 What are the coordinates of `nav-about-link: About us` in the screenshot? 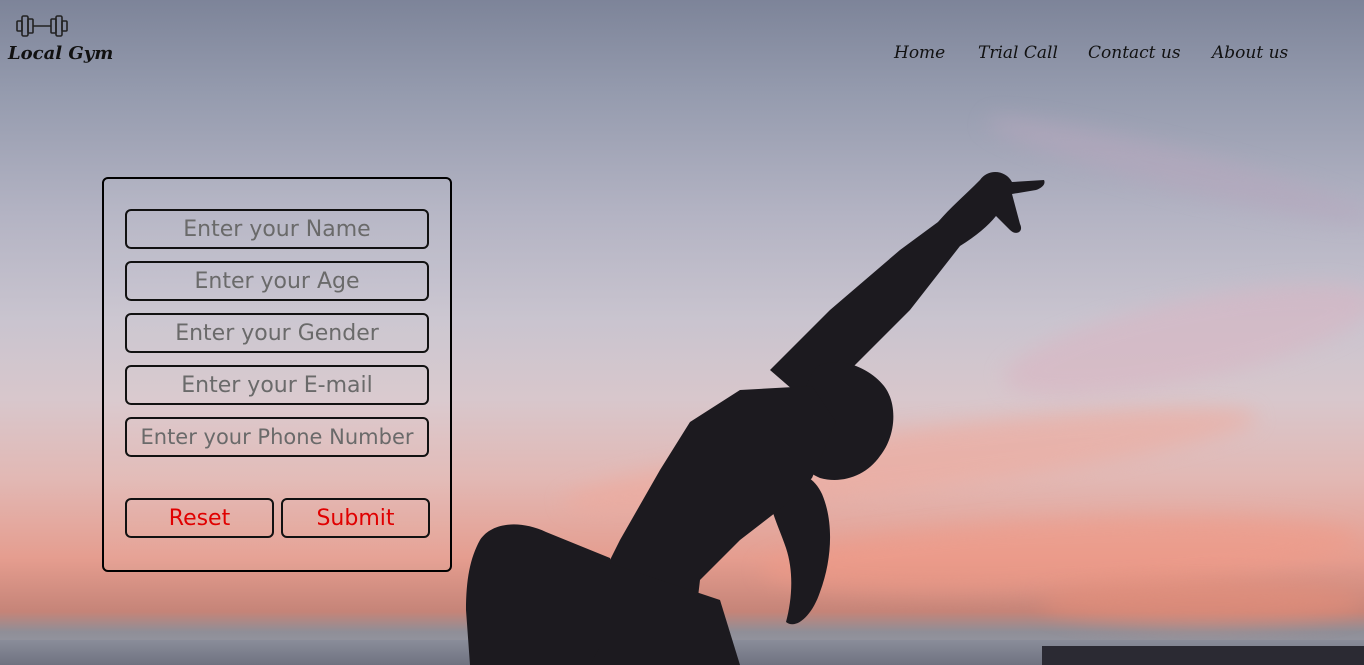 It's located at (1250, 53).